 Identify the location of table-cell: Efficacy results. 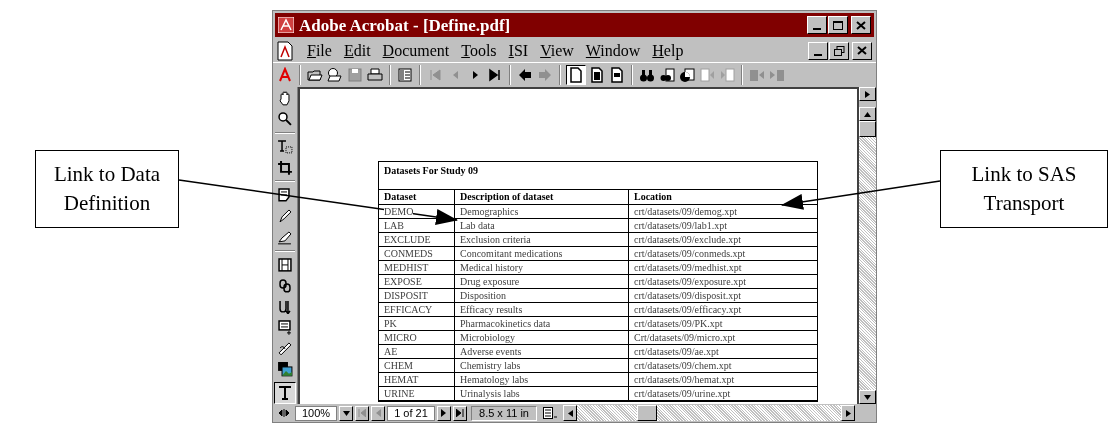
(491, 309).